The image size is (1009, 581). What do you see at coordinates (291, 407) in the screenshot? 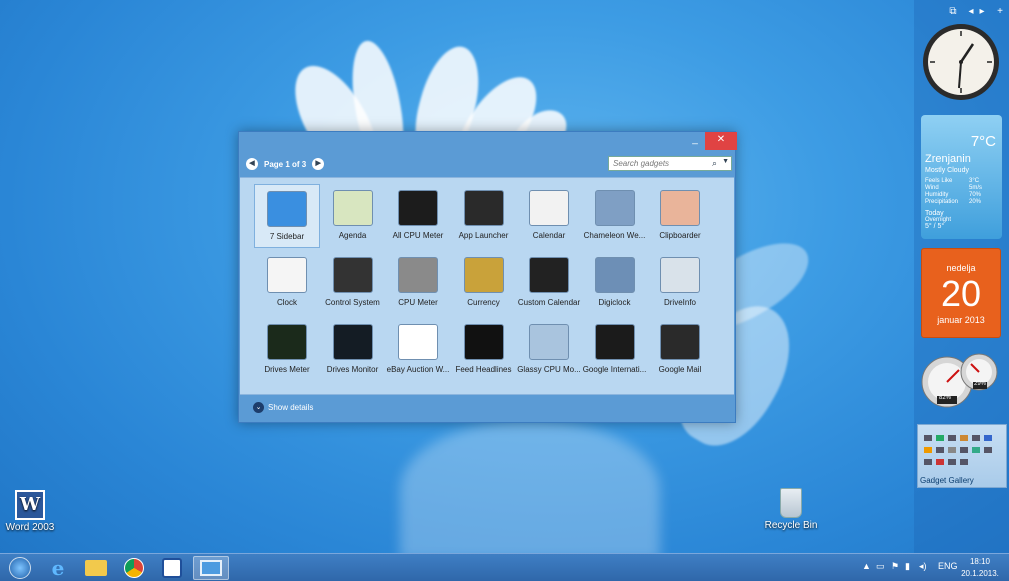
I see `show-details-label: Show details` at bounding box center [291, 407].